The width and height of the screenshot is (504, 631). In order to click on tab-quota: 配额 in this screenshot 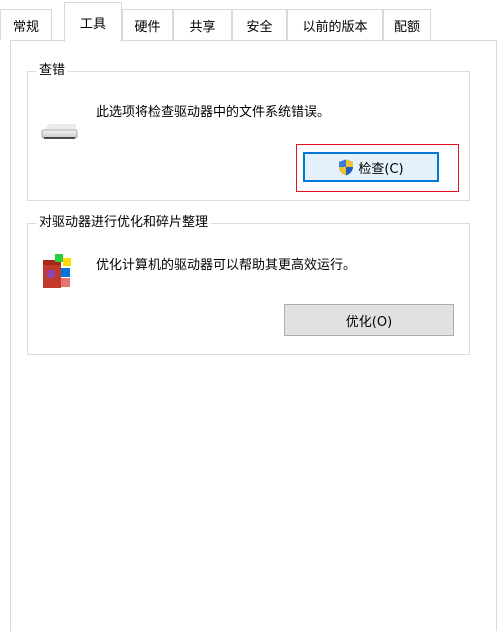, I will do `click(407, 24)`.